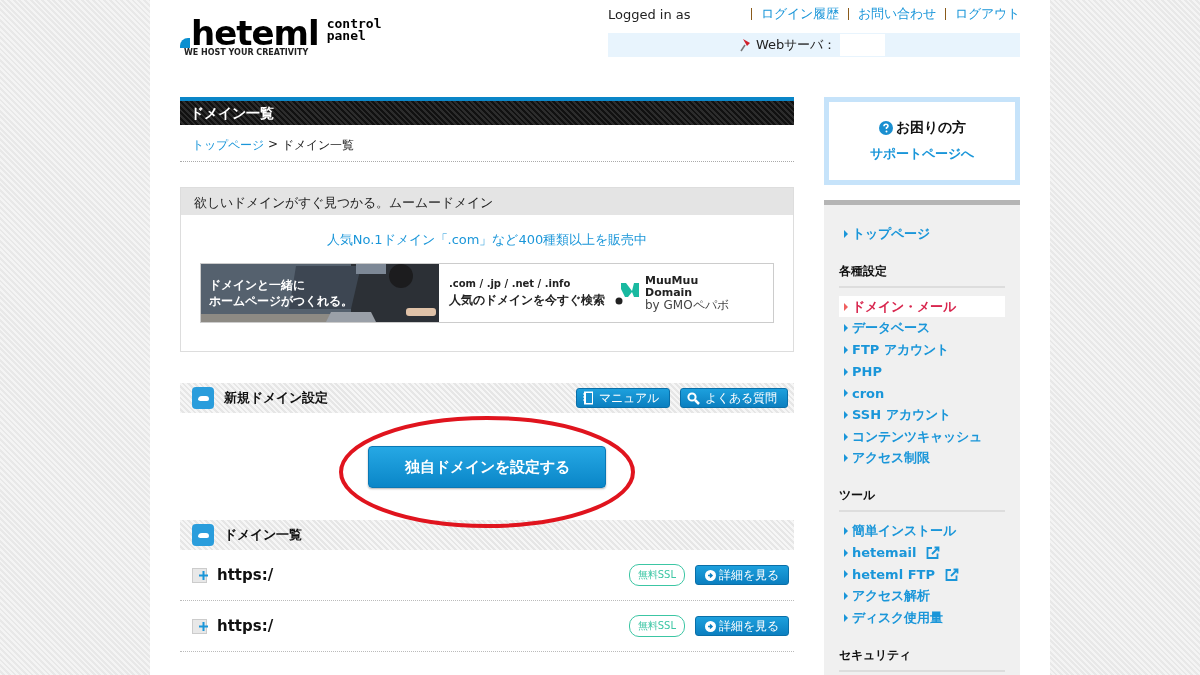  I want to click on banner-tlds: .com / .jp / .net / .info, so click(510, 283).